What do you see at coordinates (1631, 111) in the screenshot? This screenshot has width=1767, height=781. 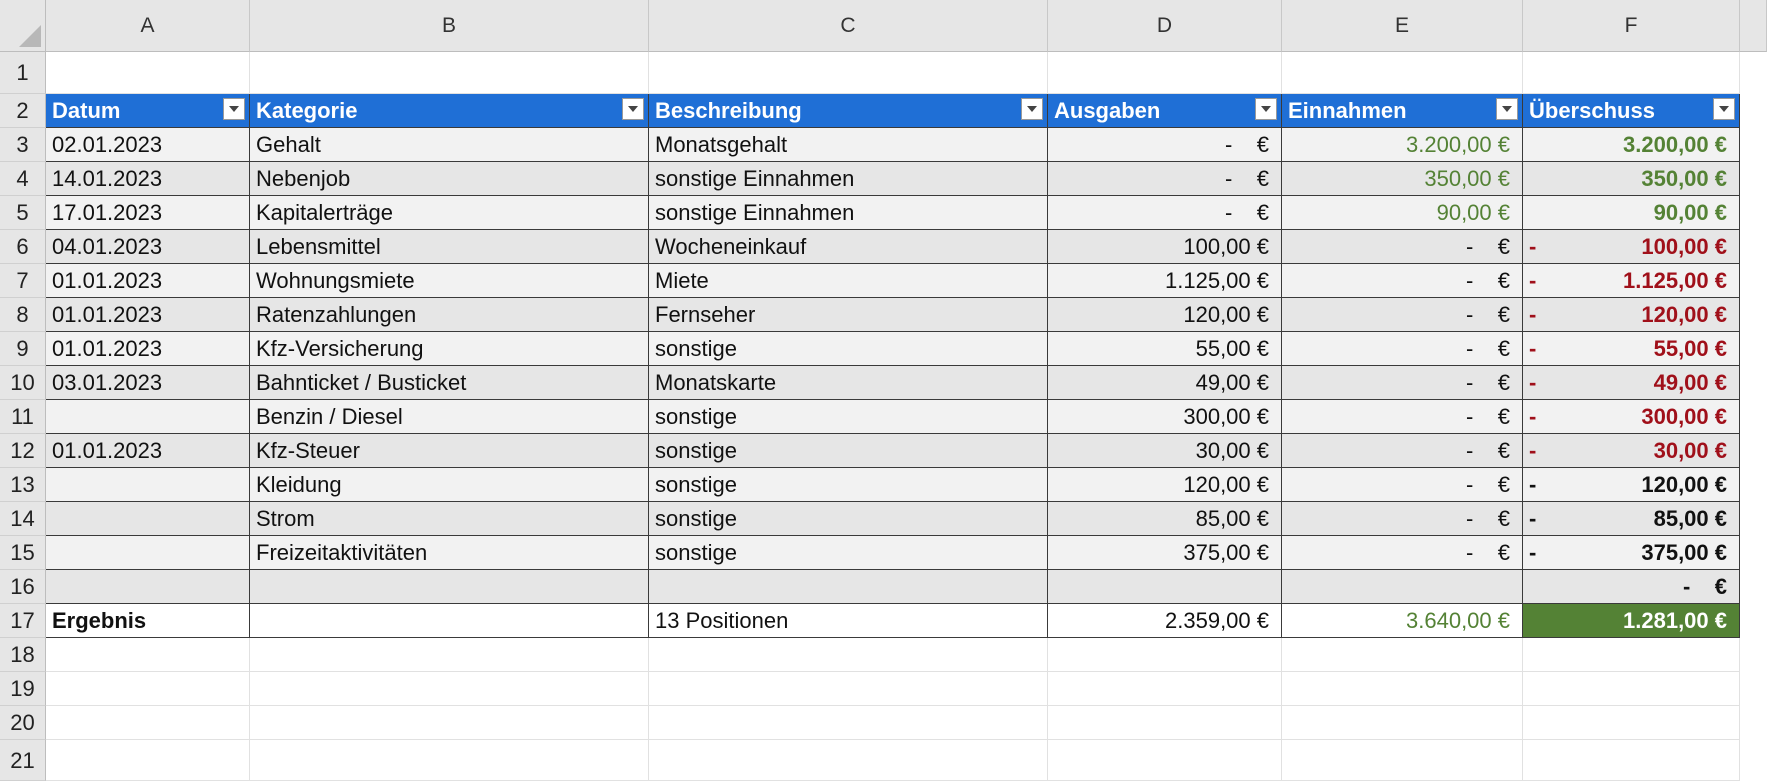 I see `header-ueberschuss: Überschuss` at bounding box center [1631, 111].